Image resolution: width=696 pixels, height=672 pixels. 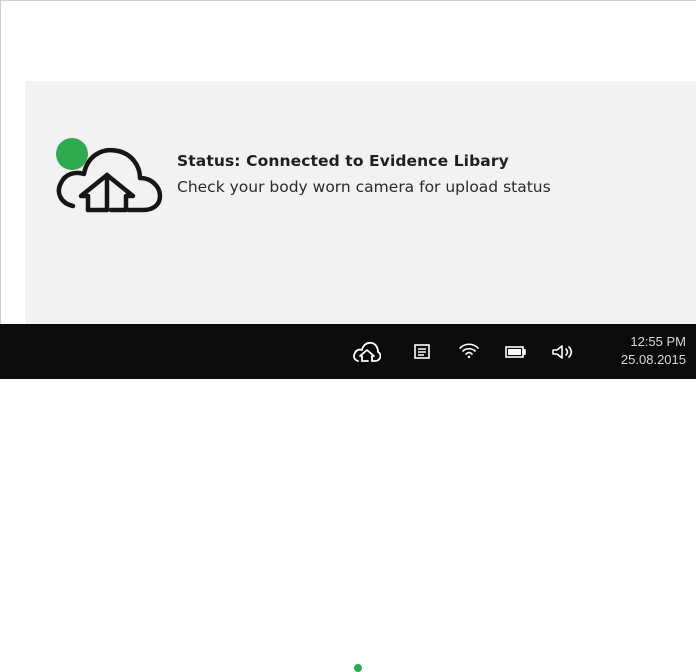 I want to click on notes-tray-button, so click(x=422, y=352).